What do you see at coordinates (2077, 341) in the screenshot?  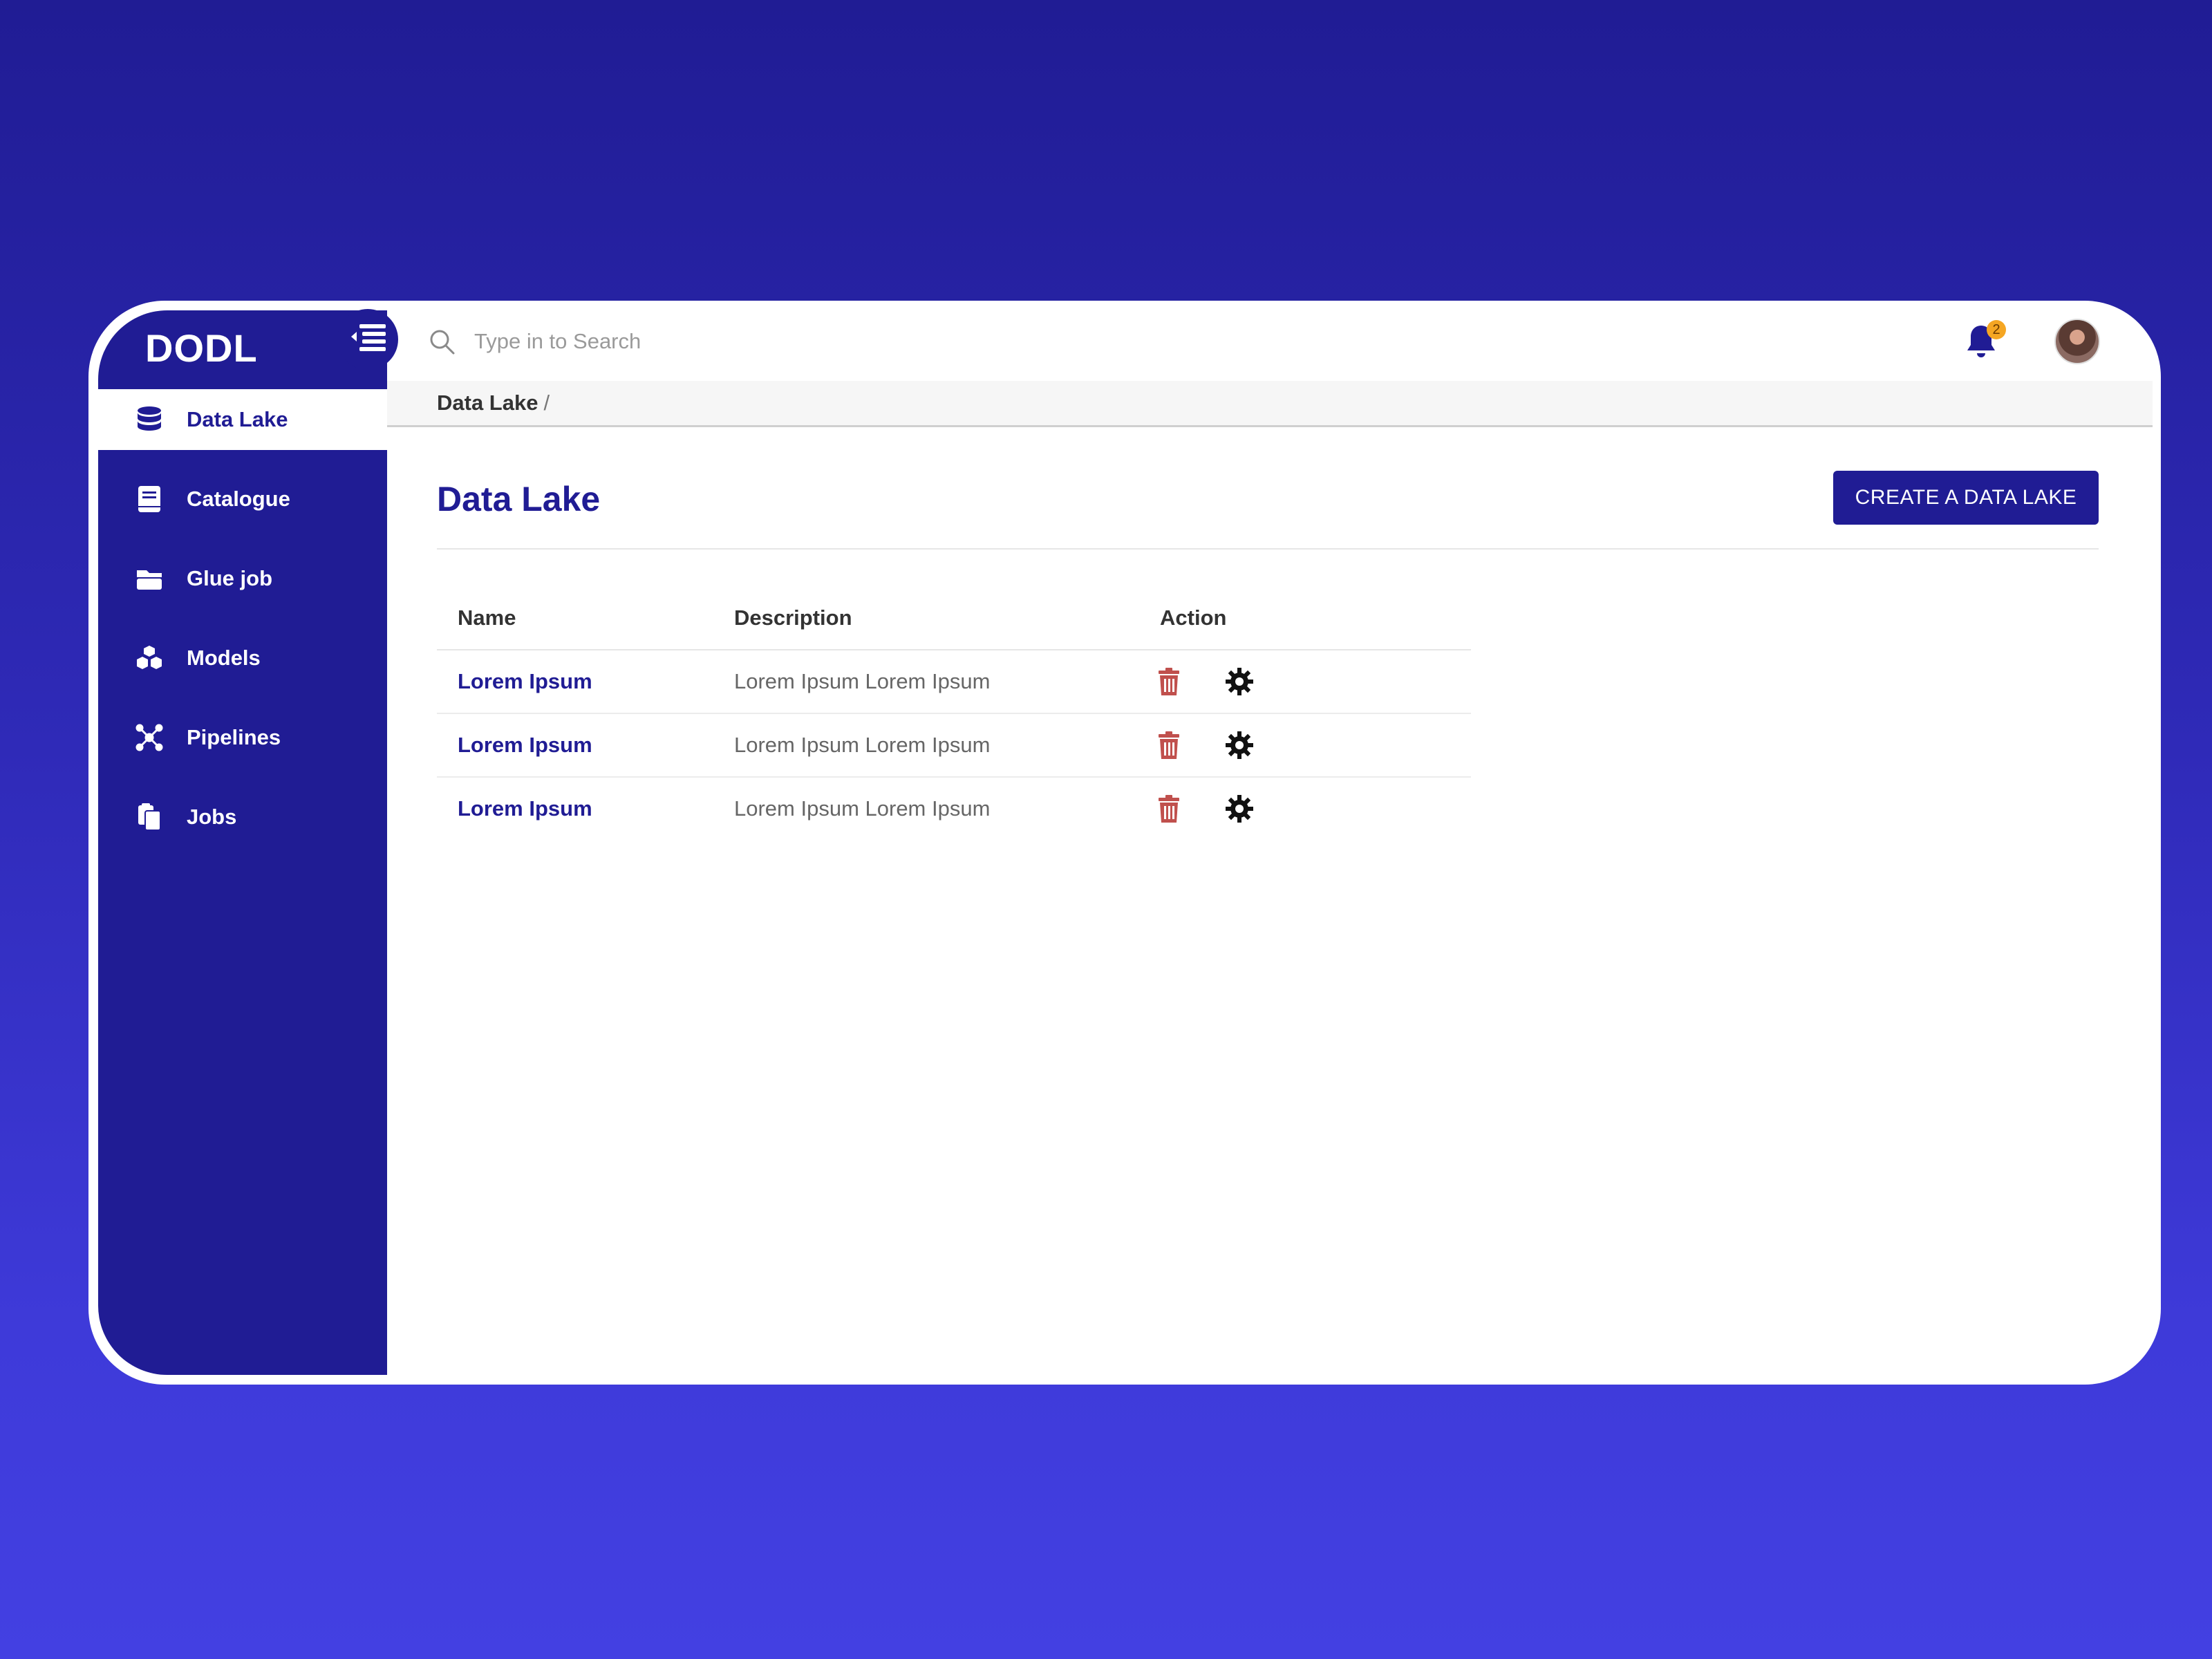 I see `user-avatar` at bounding box center [2077, 341].